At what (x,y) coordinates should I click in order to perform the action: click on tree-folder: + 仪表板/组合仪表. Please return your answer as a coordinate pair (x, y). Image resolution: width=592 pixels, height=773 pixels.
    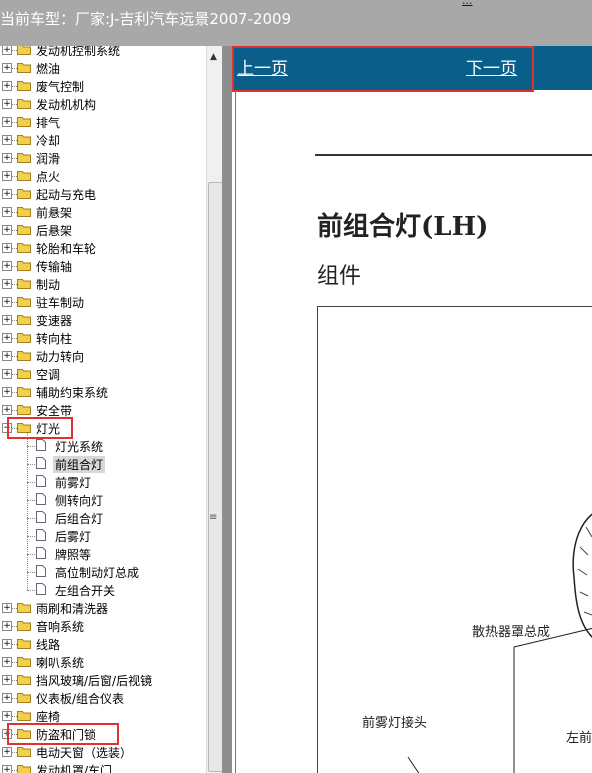
    Looking at the image, I should click on (103, 698).